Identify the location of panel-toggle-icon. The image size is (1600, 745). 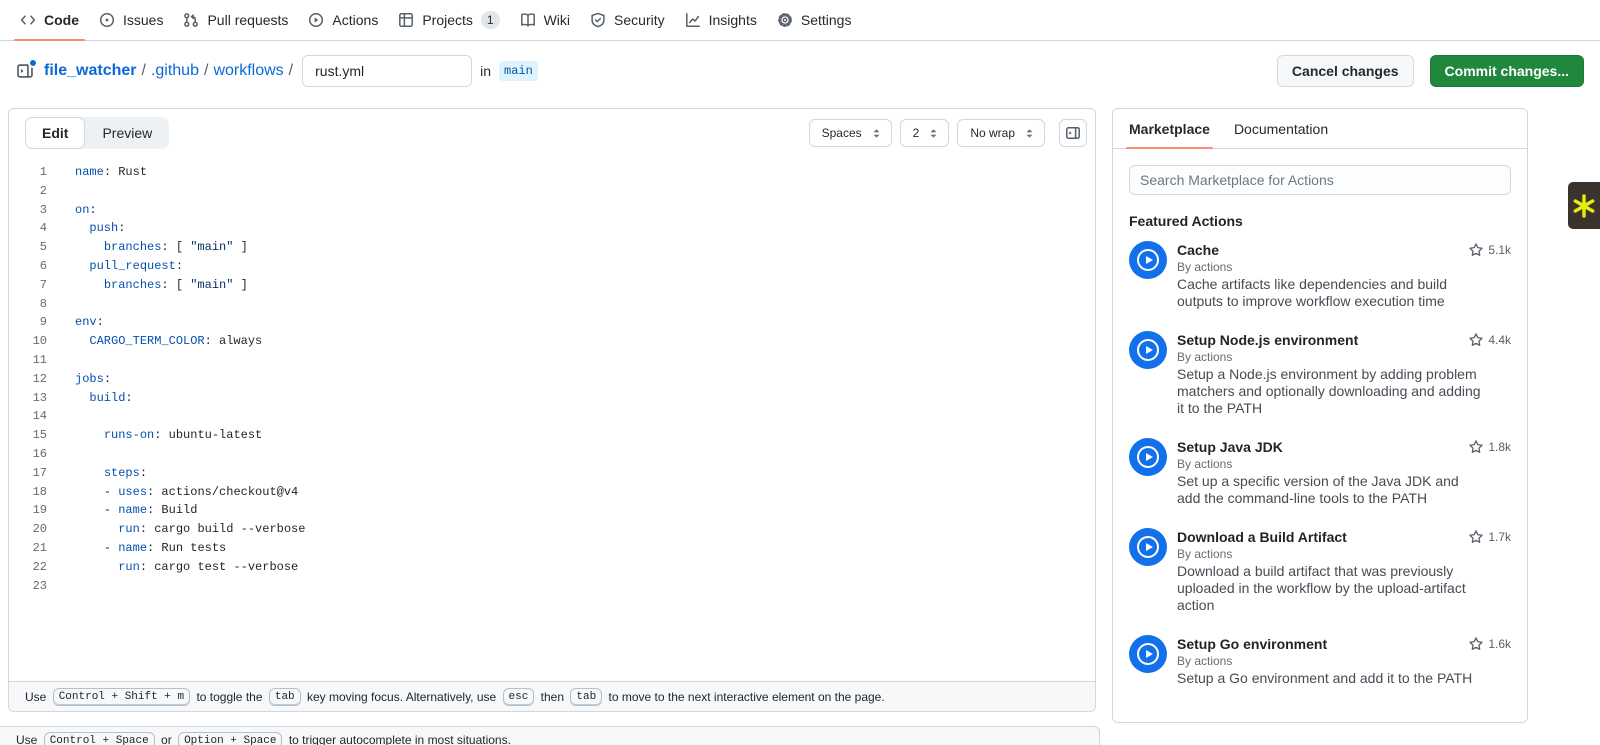
(1073, 133).